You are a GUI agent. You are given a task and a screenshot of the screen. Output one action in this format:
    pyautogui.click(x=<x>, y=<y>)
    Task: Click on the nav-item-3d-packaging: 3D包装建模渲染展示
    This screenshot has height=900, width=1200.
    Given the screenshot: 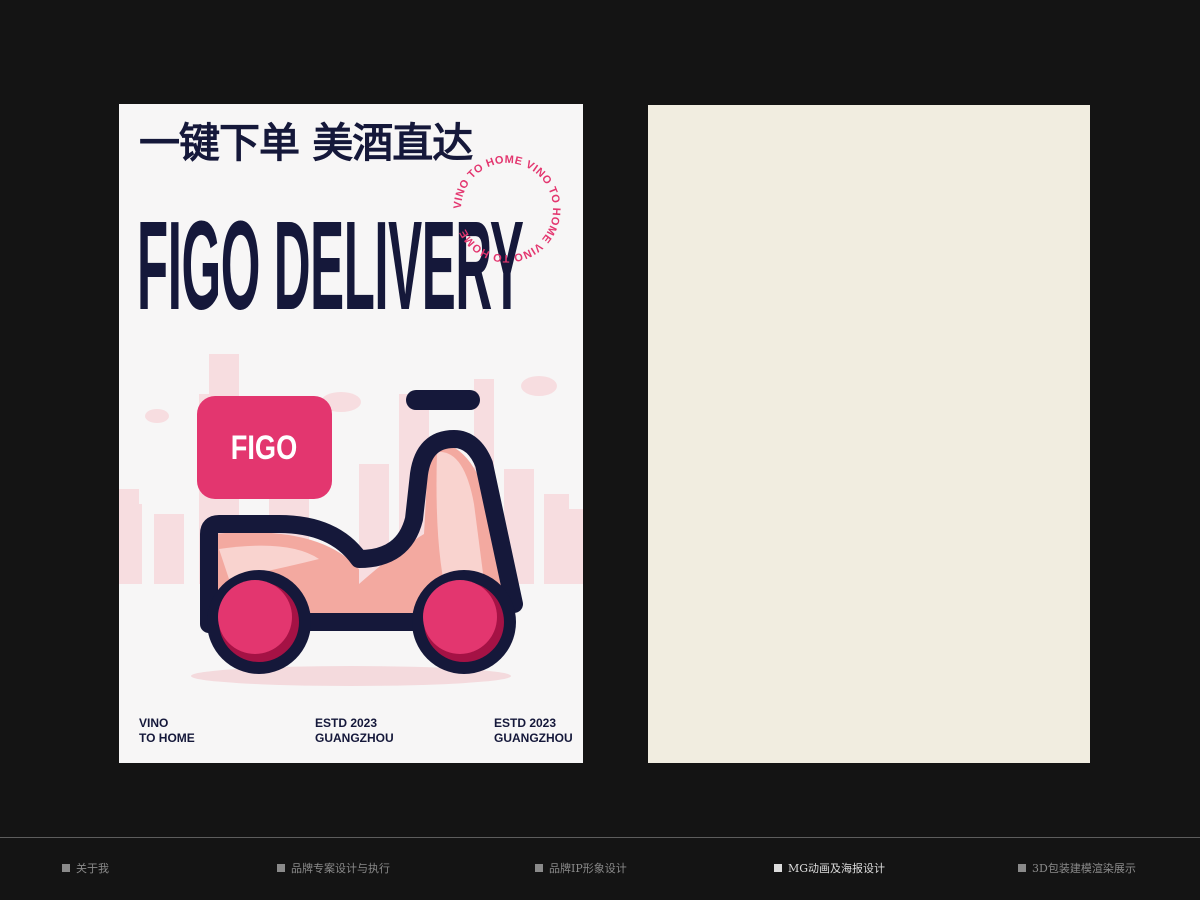 What is the action you would take?
    pyautogui.click(x=1077, y=868)
    